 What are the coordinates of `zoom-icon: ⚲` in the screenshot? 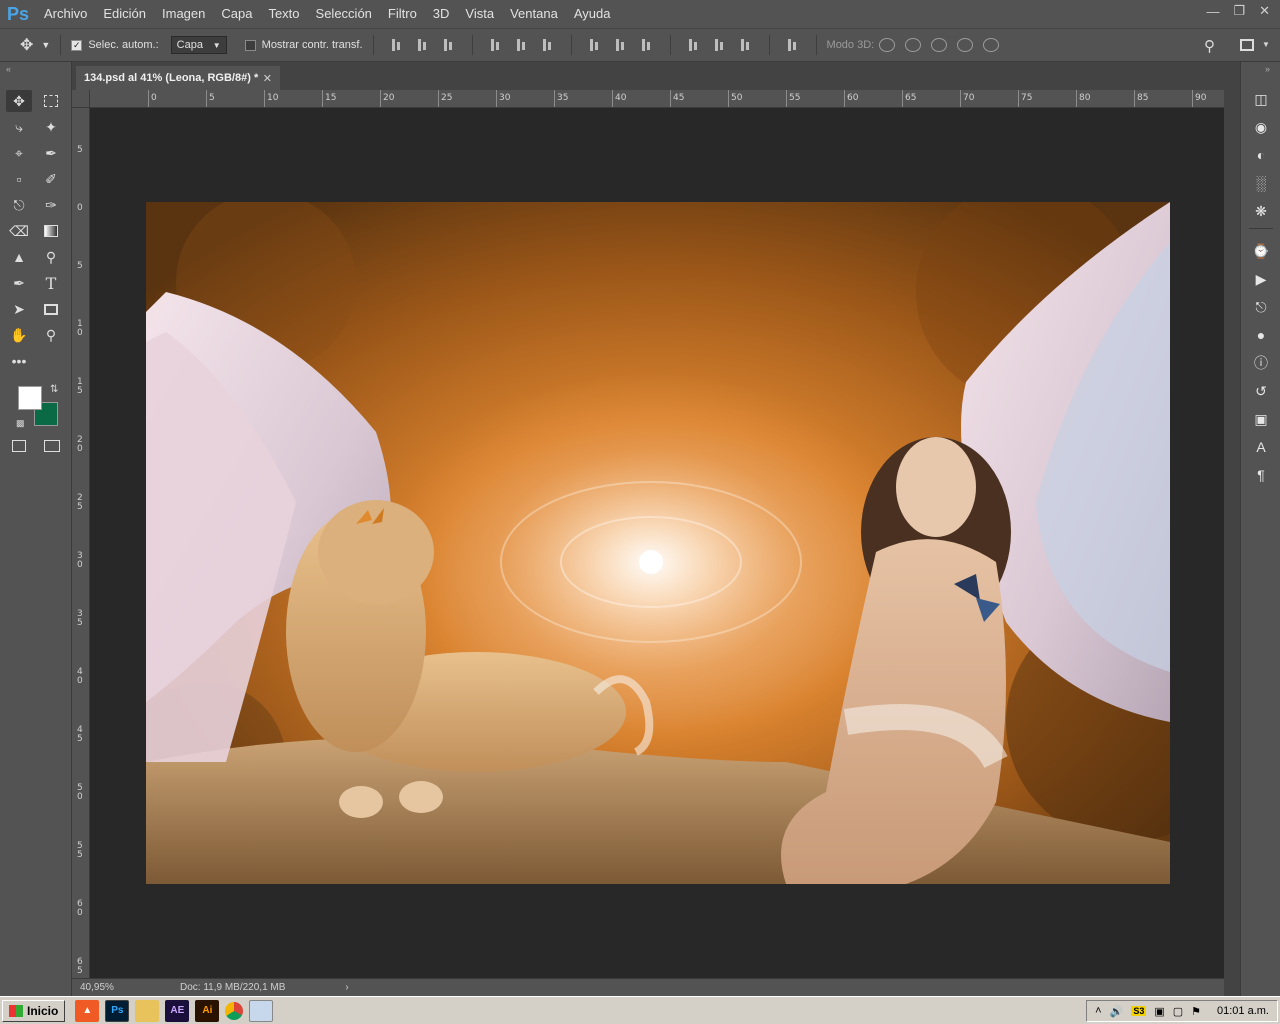 It's located at (51, 335).